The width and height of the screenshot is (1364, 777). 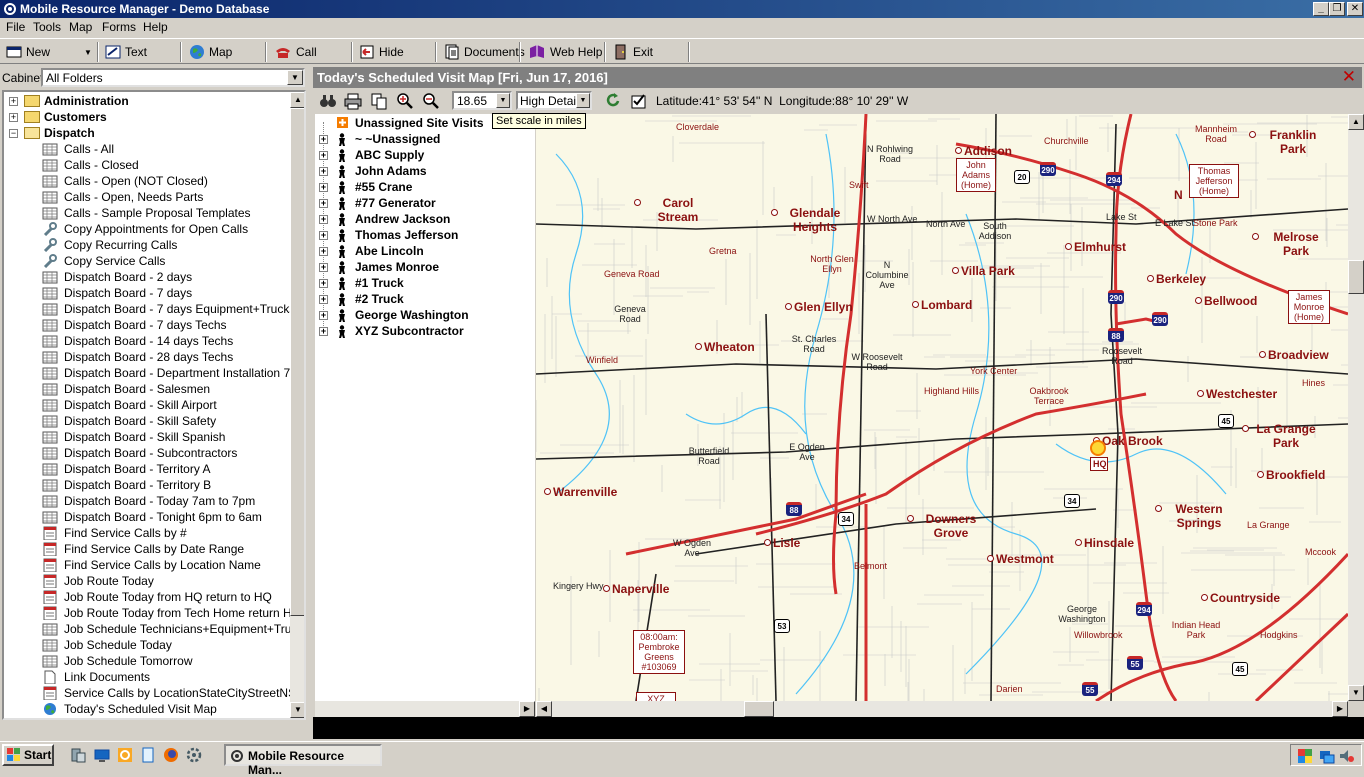 What do you see at coordinates (140, 421) in the screenshot?
I see `tree-item-label: Dispatch Board - Skill Safety` at bounding box center [140, 421].